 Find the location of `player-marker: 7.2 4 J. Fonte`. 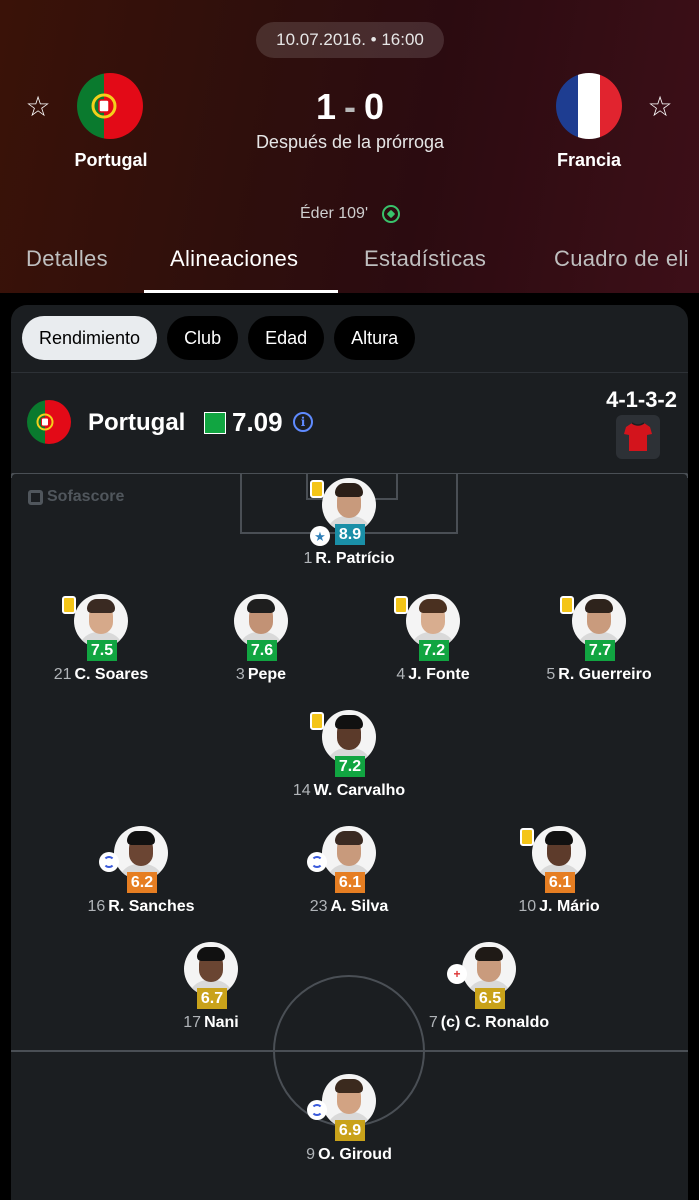

player-marker: 7.2 4 J. Fonte is located at coordinates (433, 649).